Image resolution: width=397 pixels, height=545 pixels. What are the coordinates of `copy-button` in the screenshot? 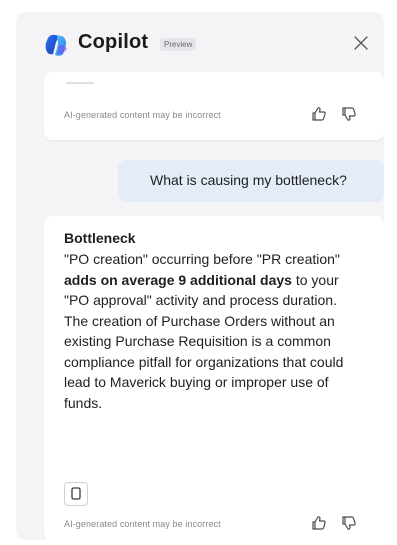 It's located at (76, 494).